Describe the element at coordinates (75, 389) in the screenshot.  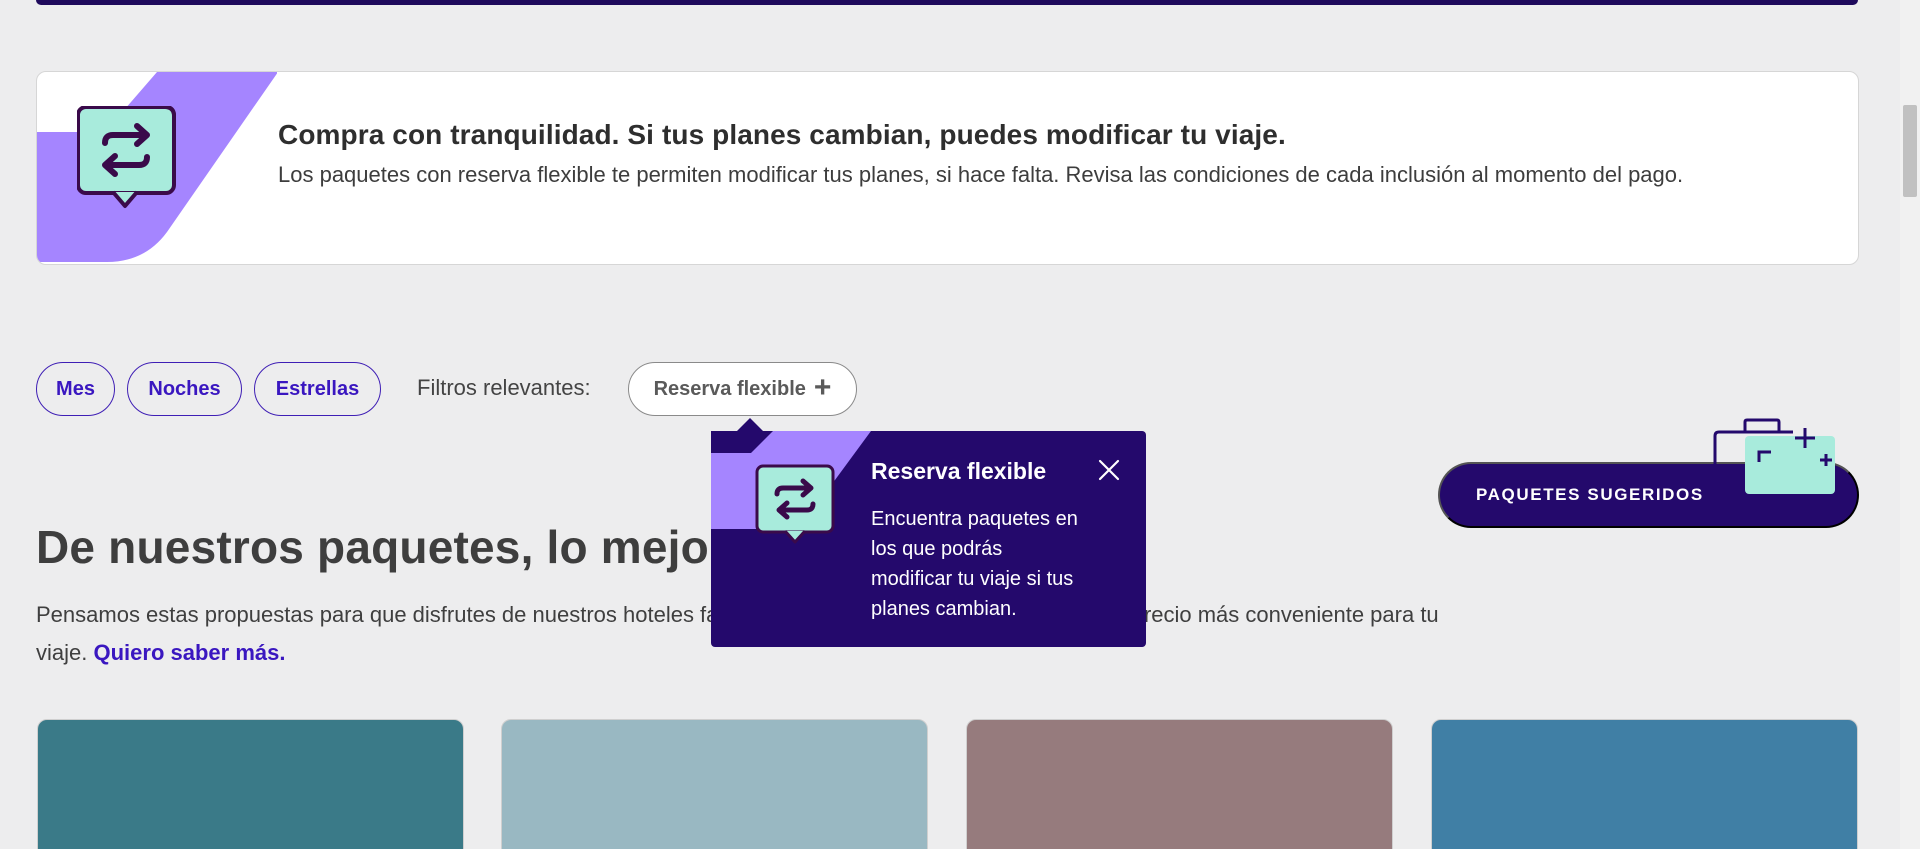
I see `filter-chip-month: Mes` at that location.